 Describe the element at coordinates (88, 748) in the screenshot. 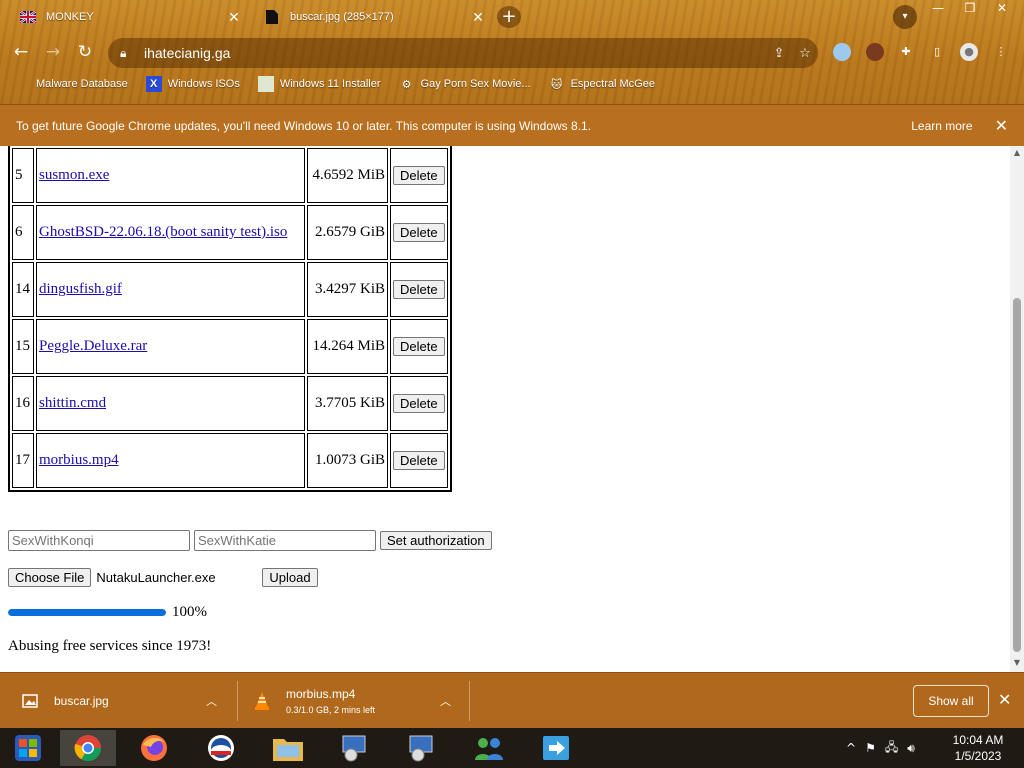

I see `chrome-taskbar-icon` at that location.